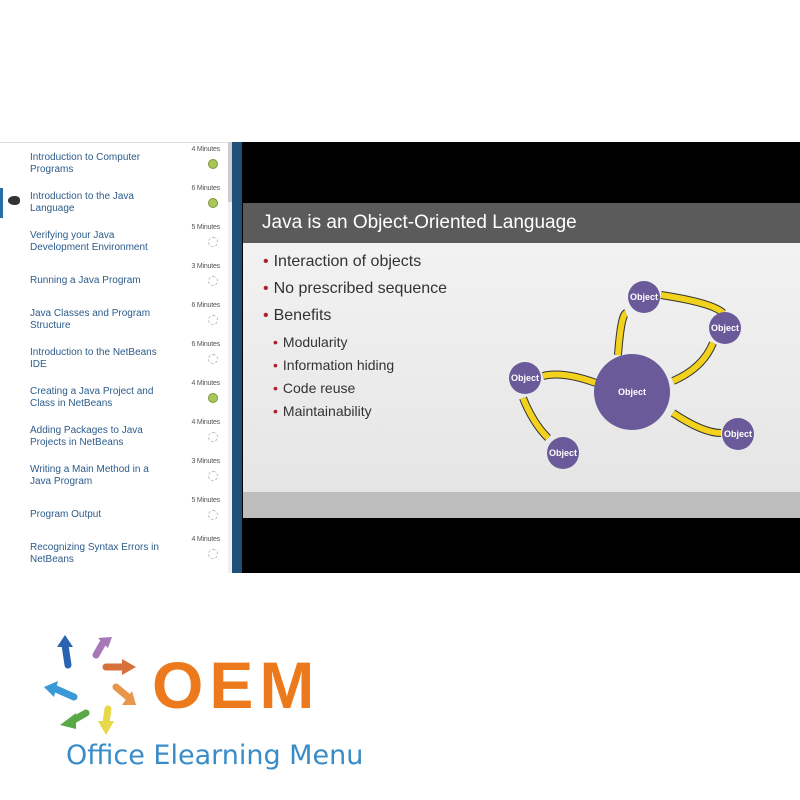 This screenshot has width=800, height=800. I want to click on logo-mark: OEM, so click(236, 685).